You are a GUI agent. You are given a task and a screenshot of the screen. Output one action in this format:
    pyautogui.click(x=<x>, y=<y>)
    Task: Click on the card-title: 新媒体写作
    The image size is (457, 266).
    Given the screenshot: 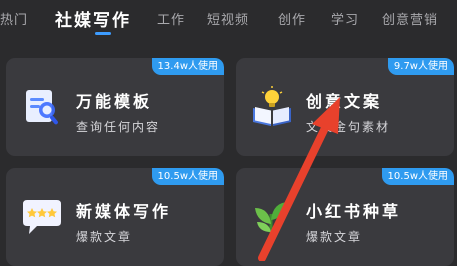 What is the action you would take?
    pyautogui.click(x=124, y=211)
    